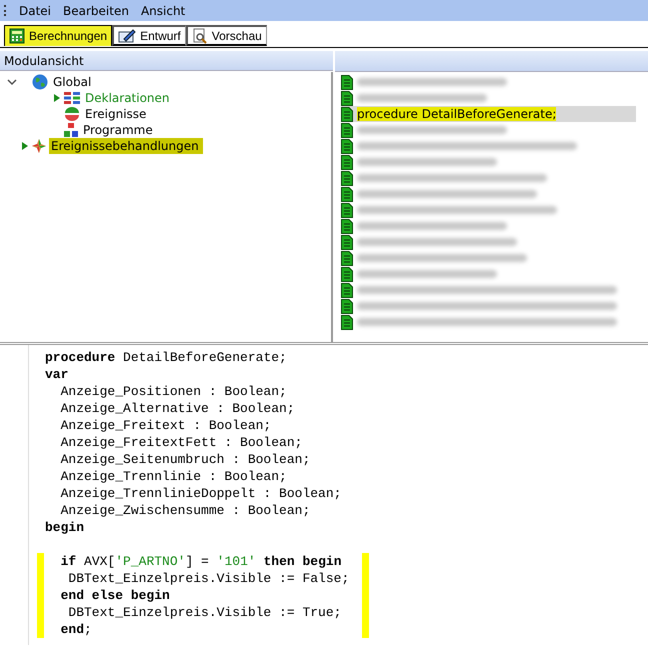  I want to click on code-line: begin, so click(64, 527).